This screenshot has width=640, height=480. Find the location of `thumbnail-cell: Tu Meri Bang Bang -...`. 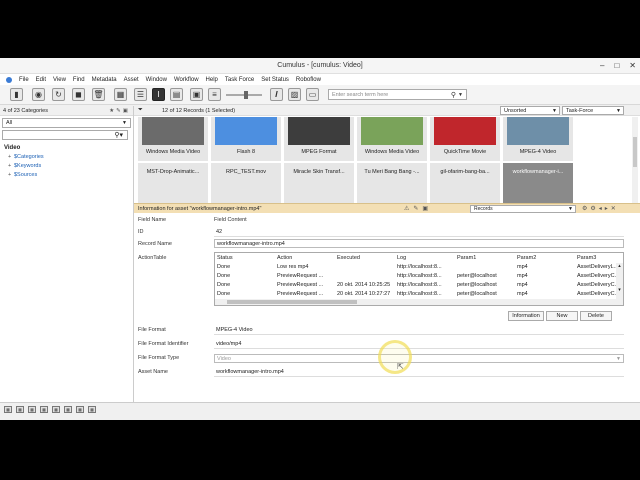

thumbnail-cell: Tu Meri Bang Bang -... is located at coordinates (392, 183).